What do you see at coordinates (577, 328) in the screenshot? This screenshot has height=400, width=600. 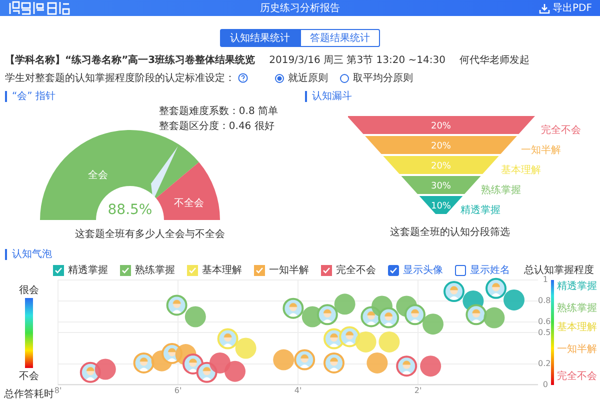 I see `level-label: 基本理解` at bounding box center [577, 328].